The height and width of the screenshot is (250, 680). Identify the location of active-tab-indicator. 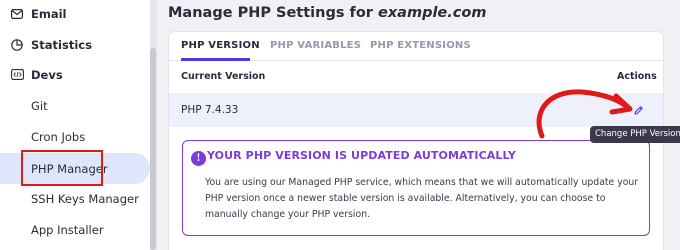
(215, 59).